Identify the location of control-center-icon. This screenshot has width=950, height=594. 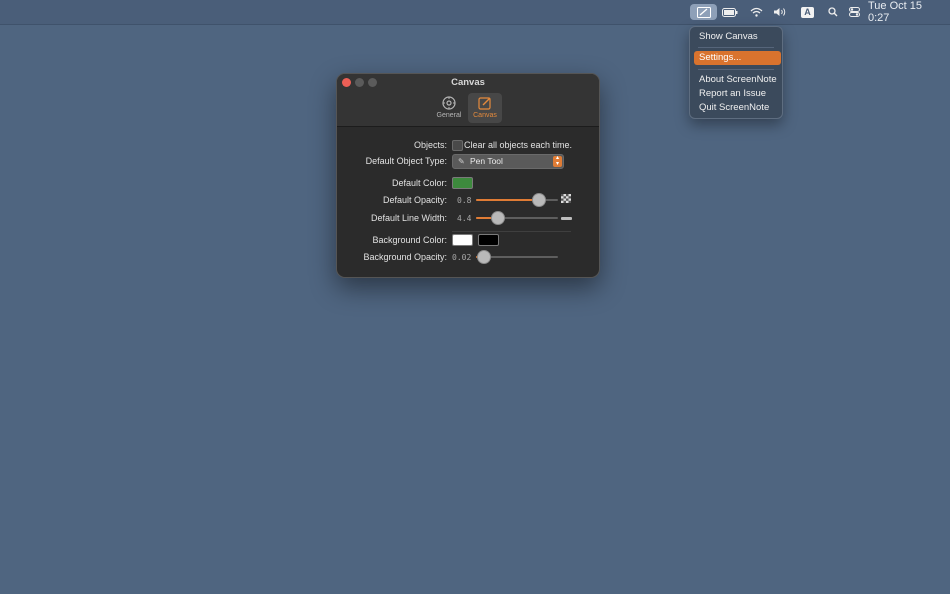
(854, 12).